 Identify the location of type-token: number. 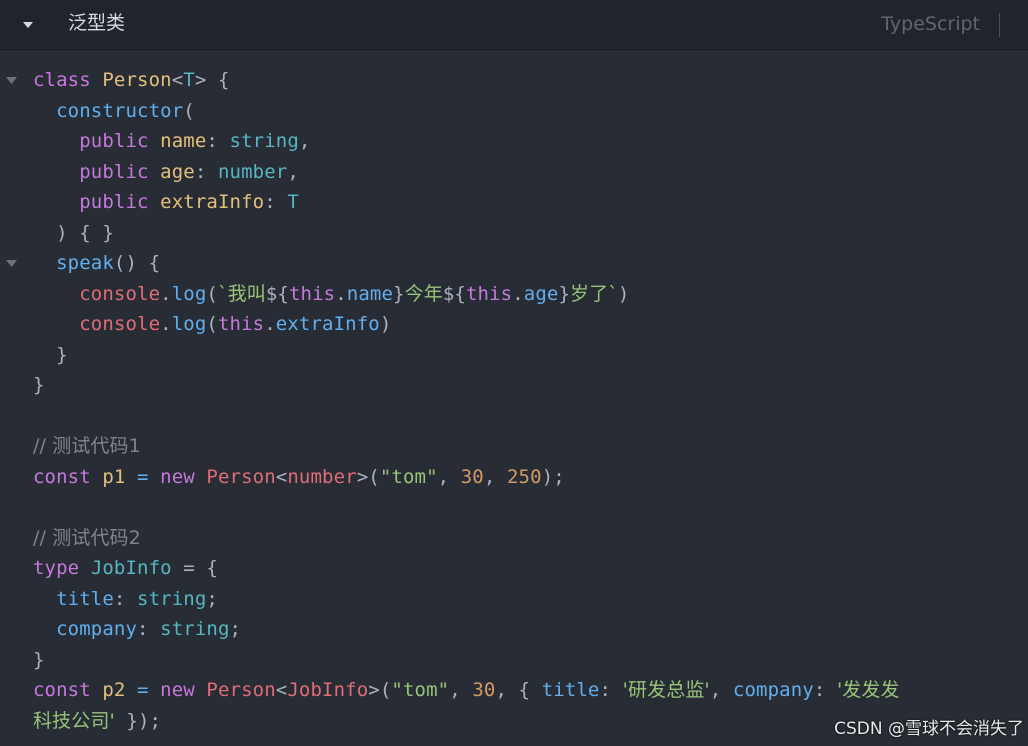
(252, 171).